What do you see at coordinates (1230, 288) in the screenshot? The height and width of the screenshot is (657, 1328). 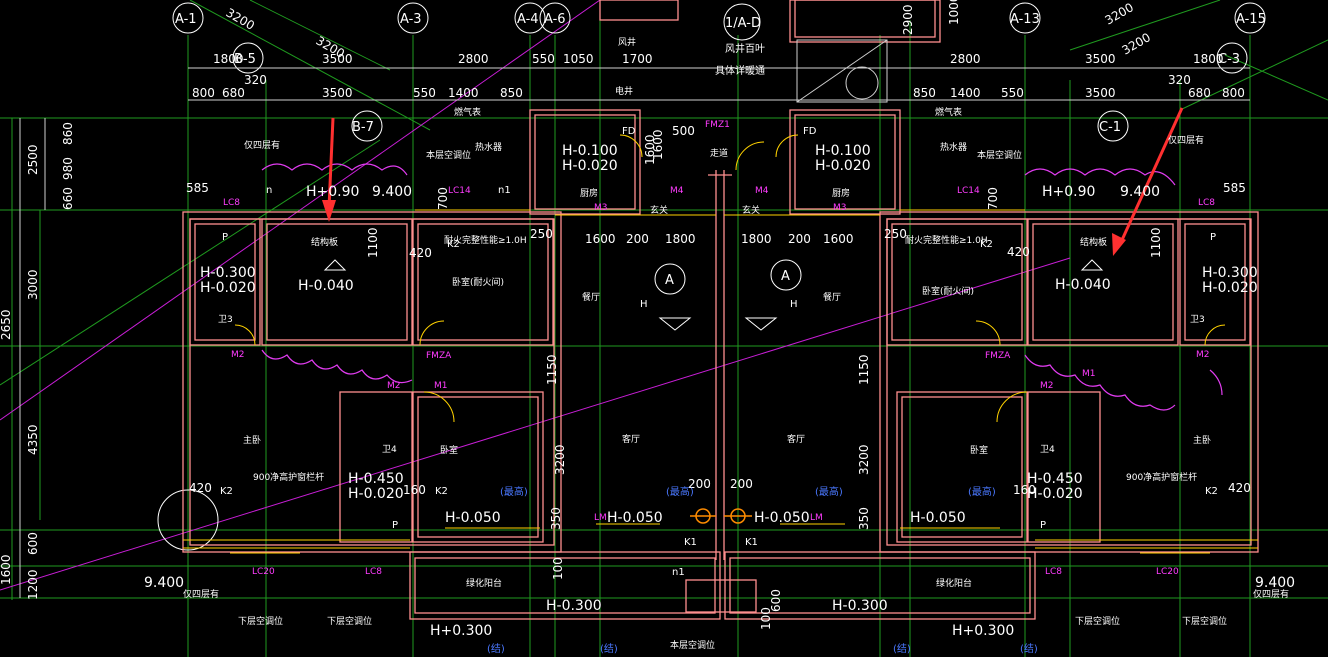 I see `elev-10: H-0.020` at bounding box center [1230, 288].